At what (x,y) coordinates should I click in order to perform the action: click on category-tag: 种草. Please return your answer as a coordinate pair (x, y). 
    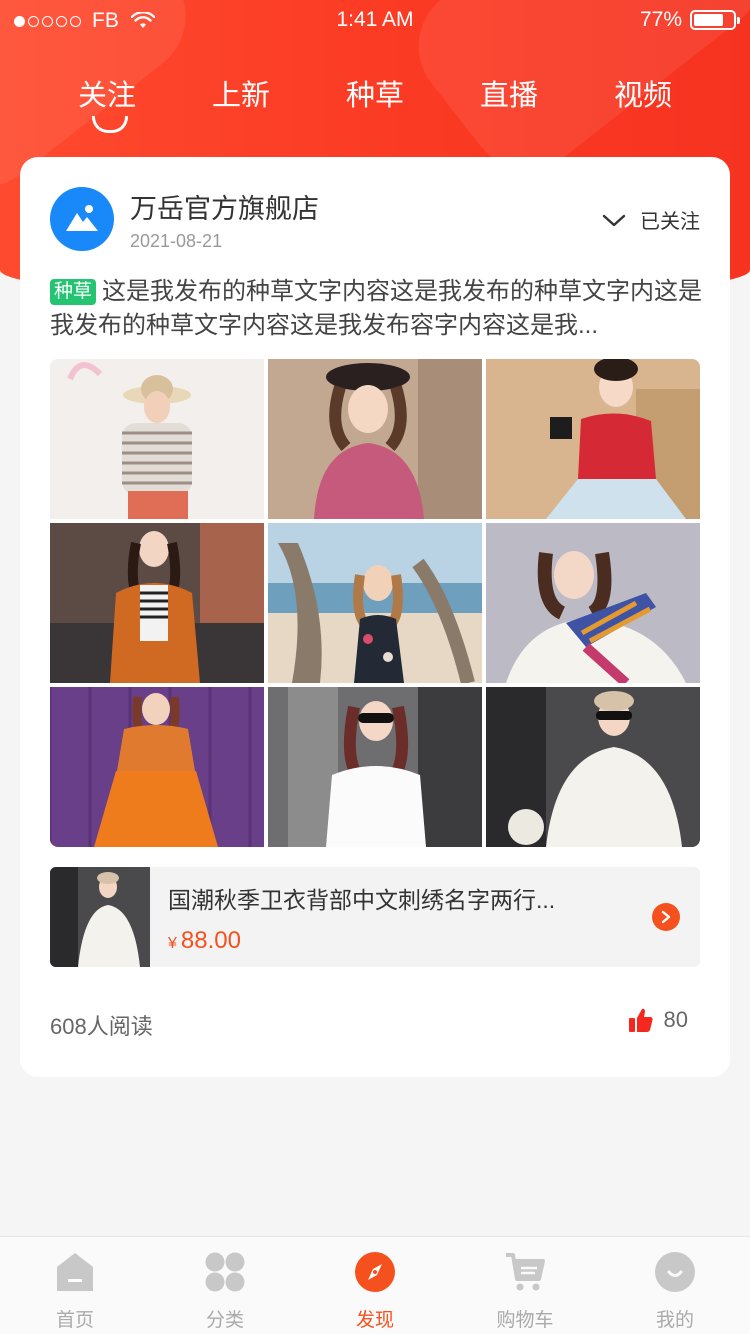
    Looking at the image, I should click on (73, 292).